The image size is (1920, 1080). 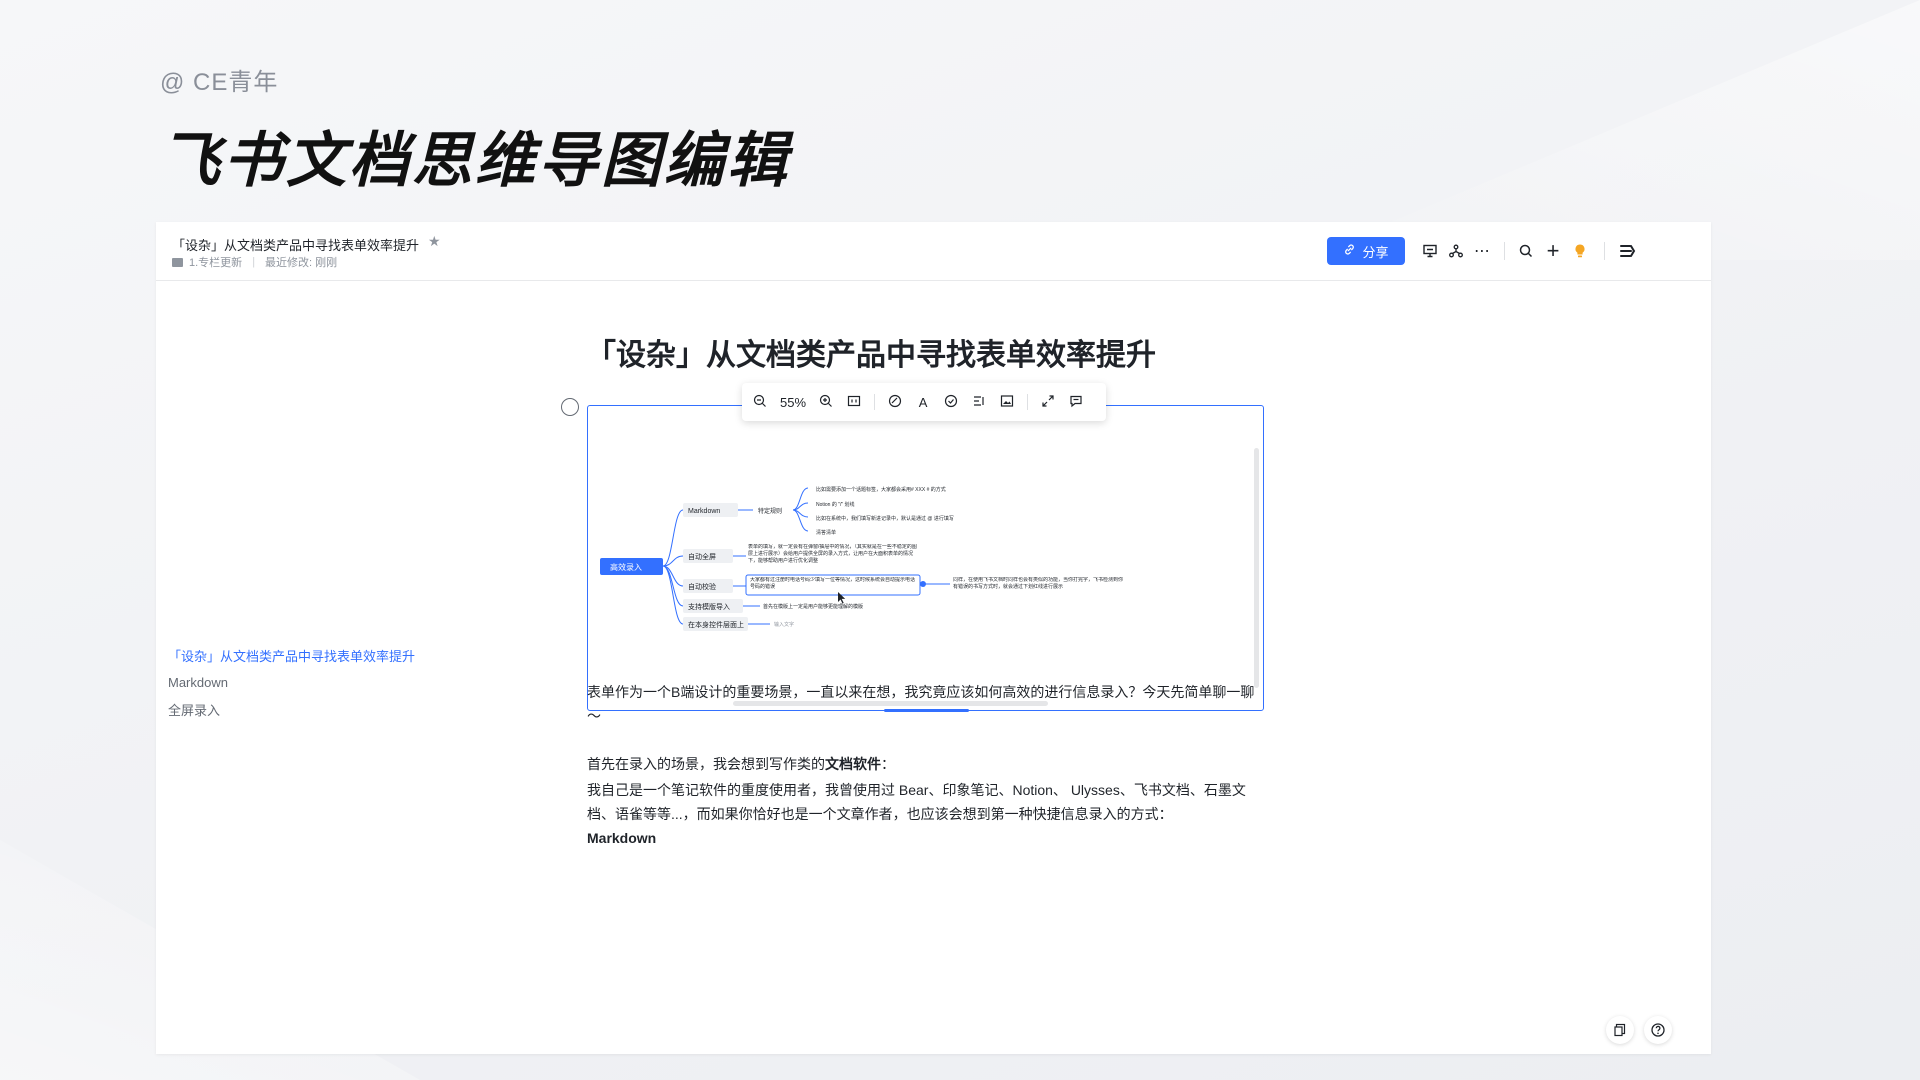 What do you see at coordinates (704, 511) in the screenshot?
I see `branch-label: Markdown` at bounding box center [704, 511].